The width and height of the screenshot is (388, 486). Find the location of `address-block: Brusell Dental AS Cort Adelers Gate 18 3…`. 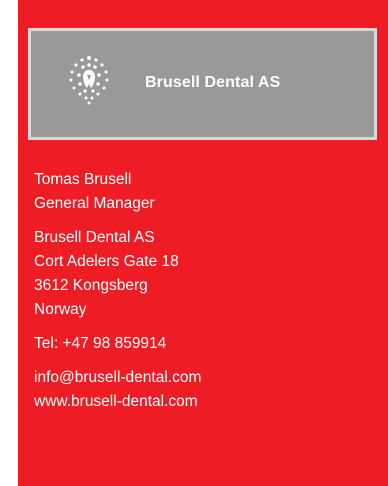

address-block: Brusell Dental AS Cort Adelers Gate 18 3… is located at coordinates (117, 274).